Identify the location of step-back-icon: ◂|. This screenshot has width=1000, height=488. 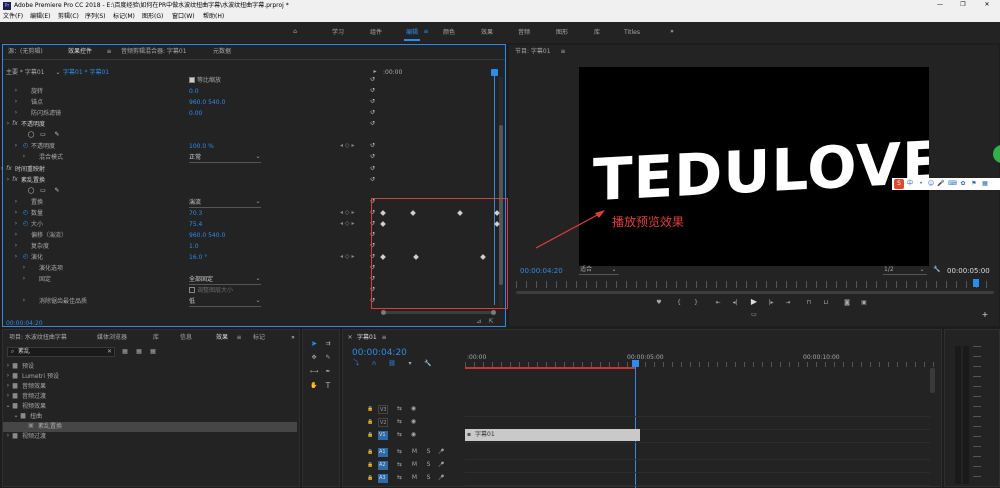
(735, 303).